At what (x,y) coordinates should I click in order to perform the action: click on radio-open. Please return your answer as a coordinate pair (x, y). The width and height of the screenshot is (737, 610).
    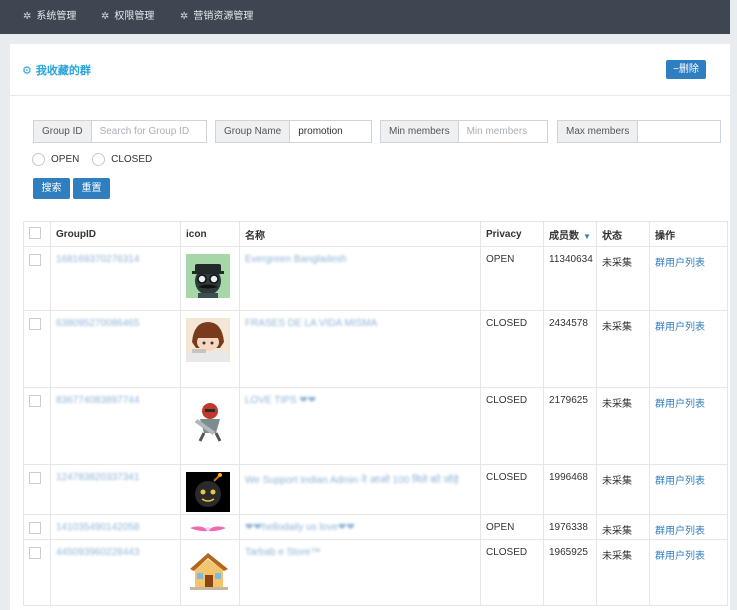
    Looking at the image, I should click on (38, 159).